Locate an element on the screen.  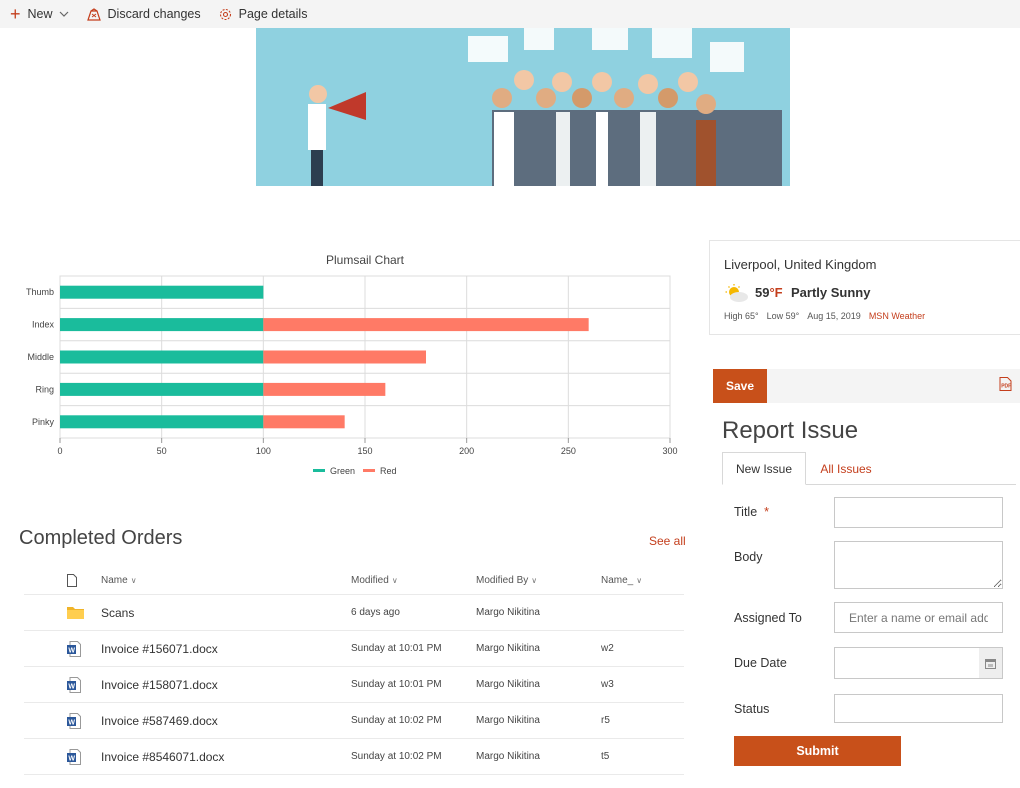
calendar-button is located at coordinates (991, 663).